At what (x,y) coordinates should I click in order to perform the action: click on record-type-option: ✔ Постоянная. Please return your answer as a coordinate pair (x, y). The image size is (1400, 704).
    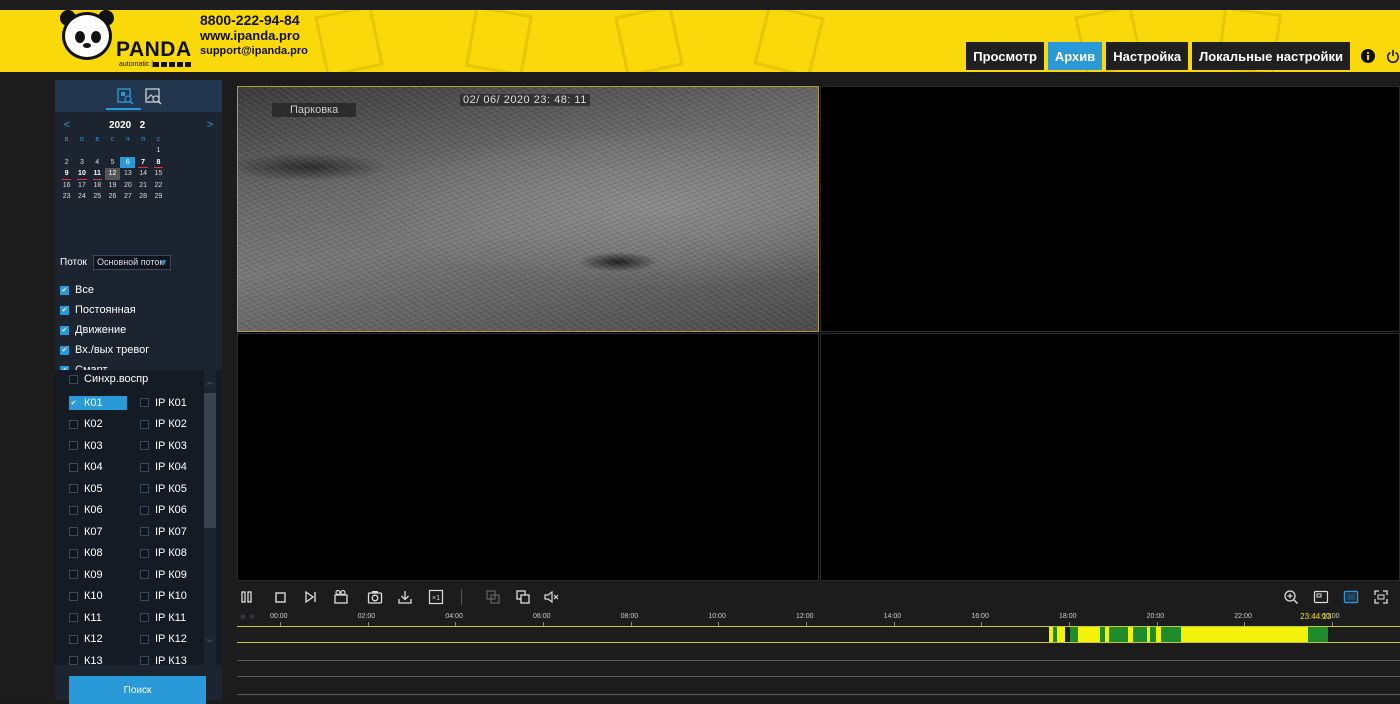
    Looking at the image, I should click on (140, 310).